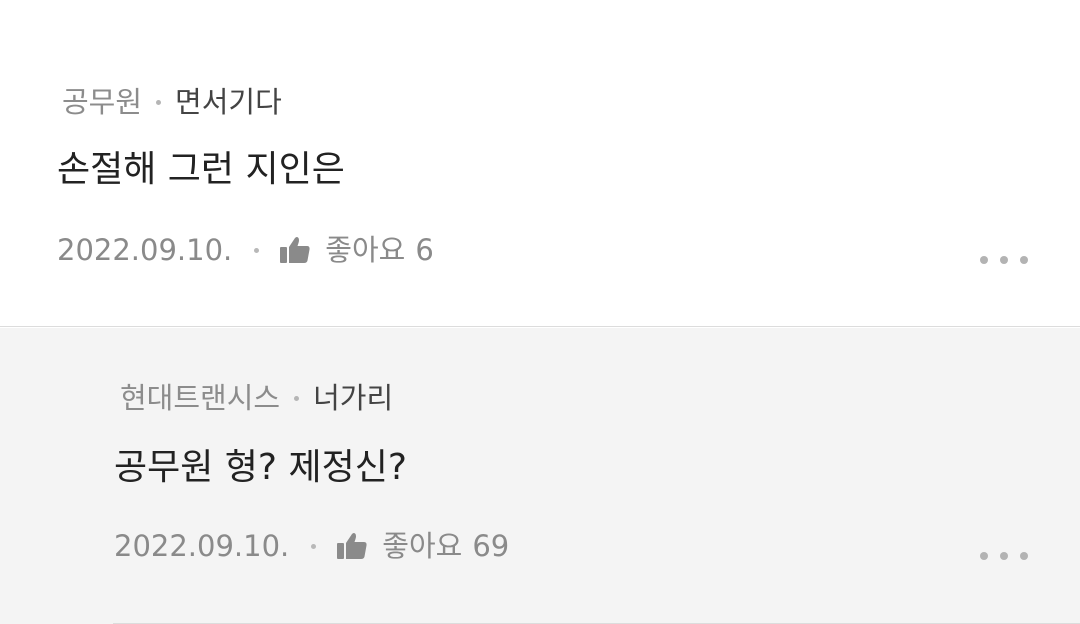 The image size is (1080, 624). I want to click on like-count: 6, so click(424, 249).